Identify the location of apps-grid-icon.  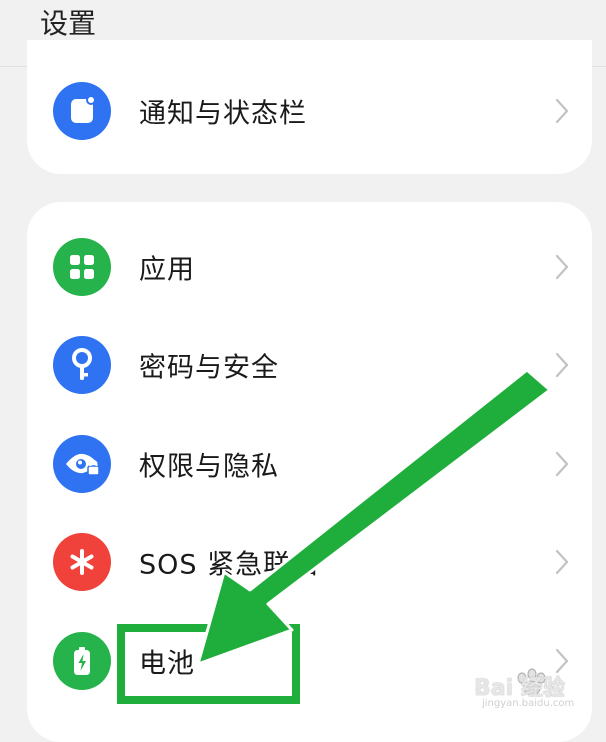
(82, 267).